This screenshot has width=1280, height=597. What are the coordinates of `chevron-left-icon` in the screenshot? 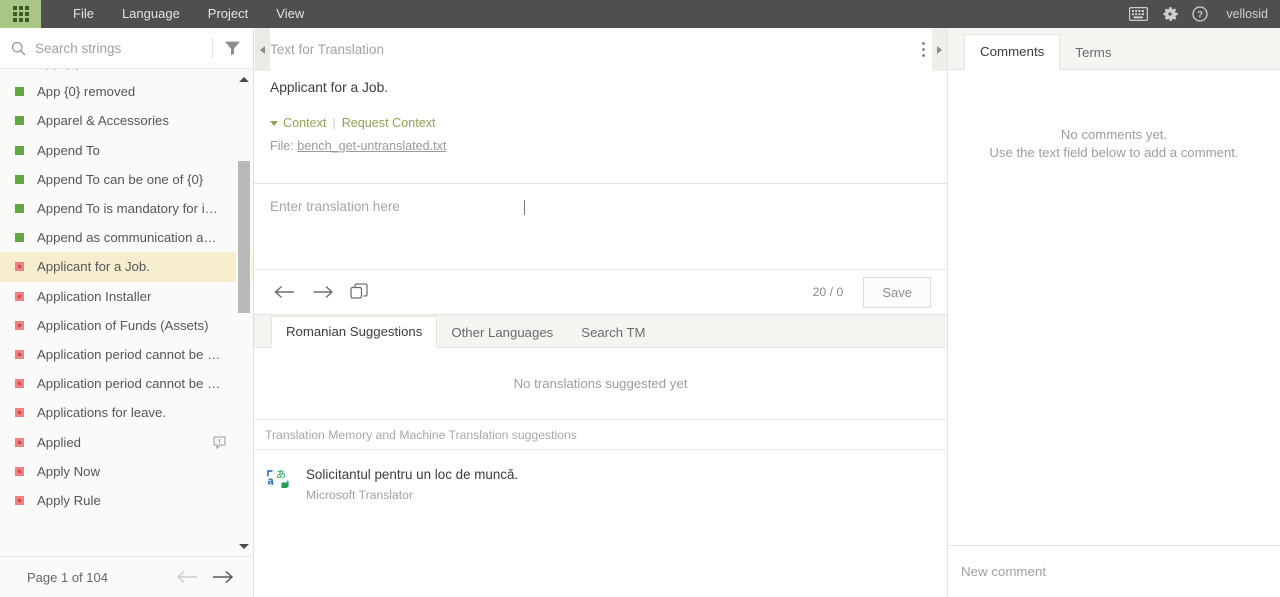 It's located at (262, 49).